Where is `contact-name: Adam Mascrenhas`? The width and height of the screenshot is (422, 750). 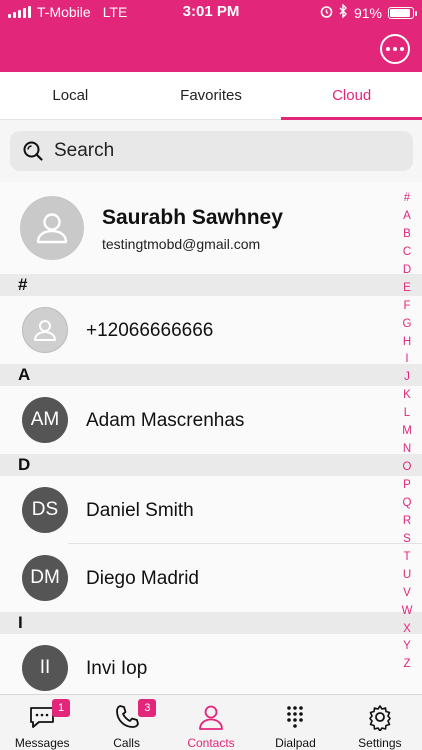 contact-name: Adam Mascrenhas is located at coordinates (165, 420).